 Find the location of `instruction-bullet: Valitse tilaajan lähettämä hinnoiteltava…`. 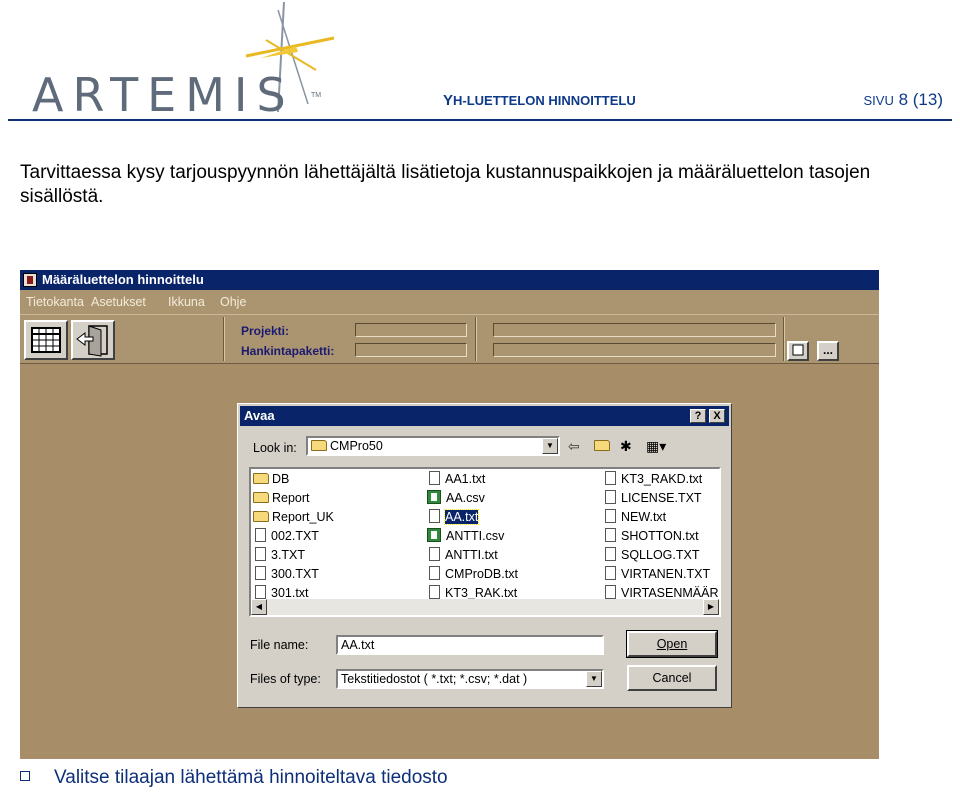

instruction-bullet: Valitse tilaajan lähettämä hinnoiteltava… is located at coordinates (234, 778).